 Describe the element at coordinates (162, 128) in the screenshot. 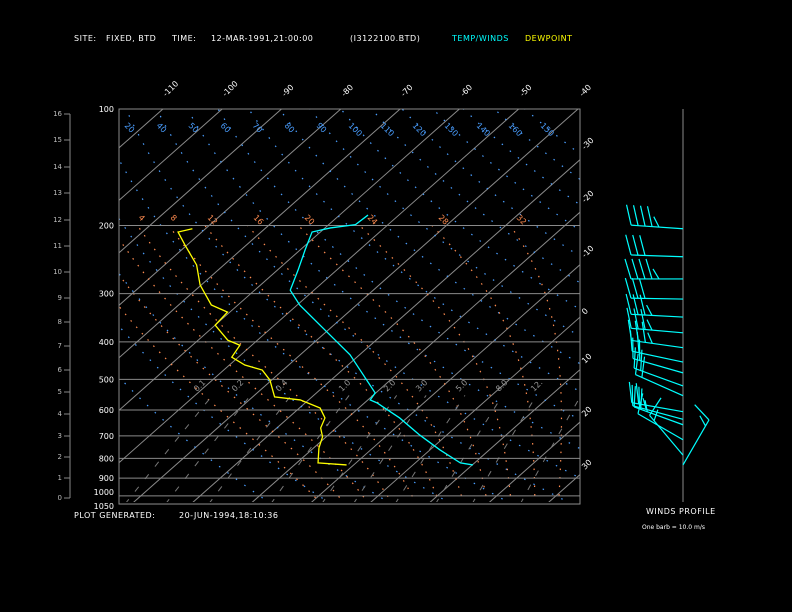

I see `dry-adiabat-label: 40` at that location.